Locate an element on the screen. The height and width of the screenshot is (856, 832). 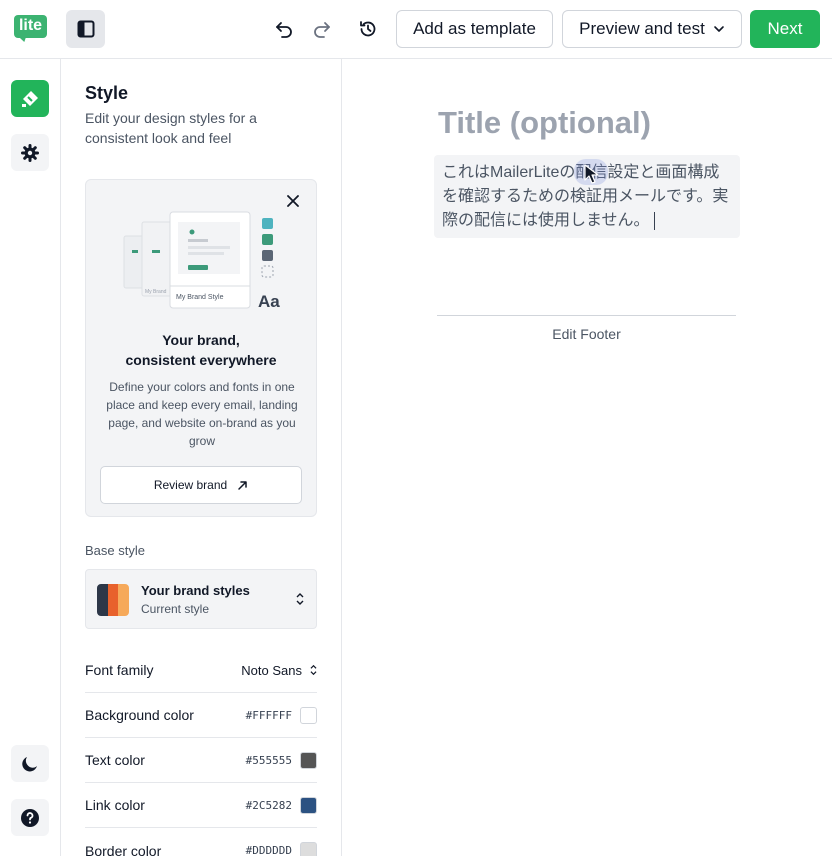
paint-brush-icon is located at coordinates (30, 98).